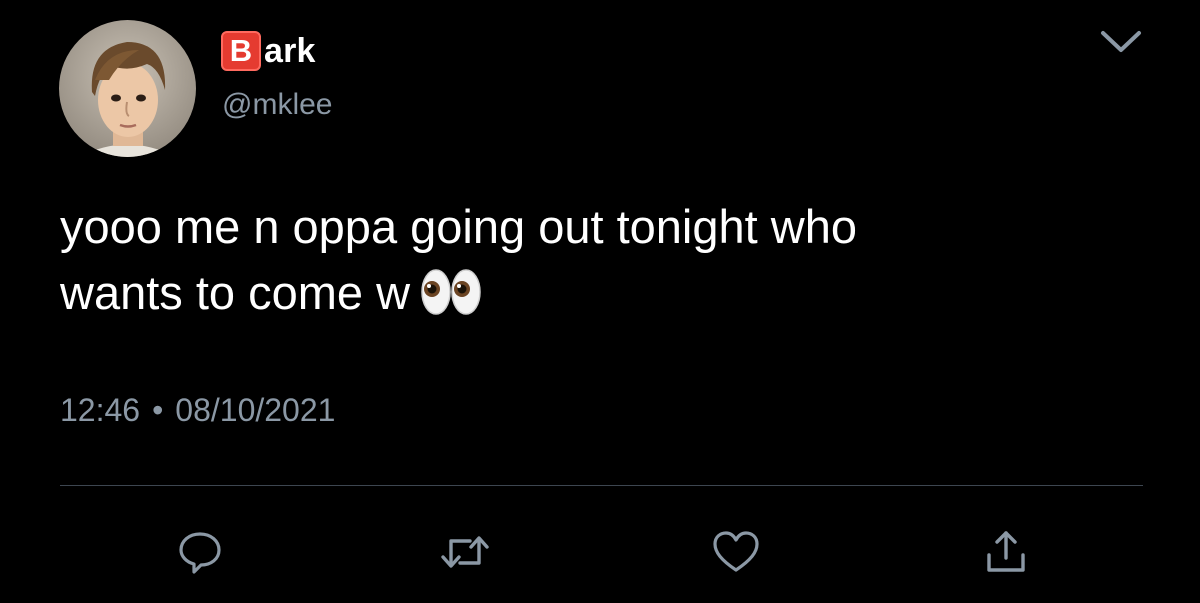 This screenshot has height=603, width=1200. I want to click on tweet-timestamp: 12:46 • 08/10/2021, so click(197, 410).